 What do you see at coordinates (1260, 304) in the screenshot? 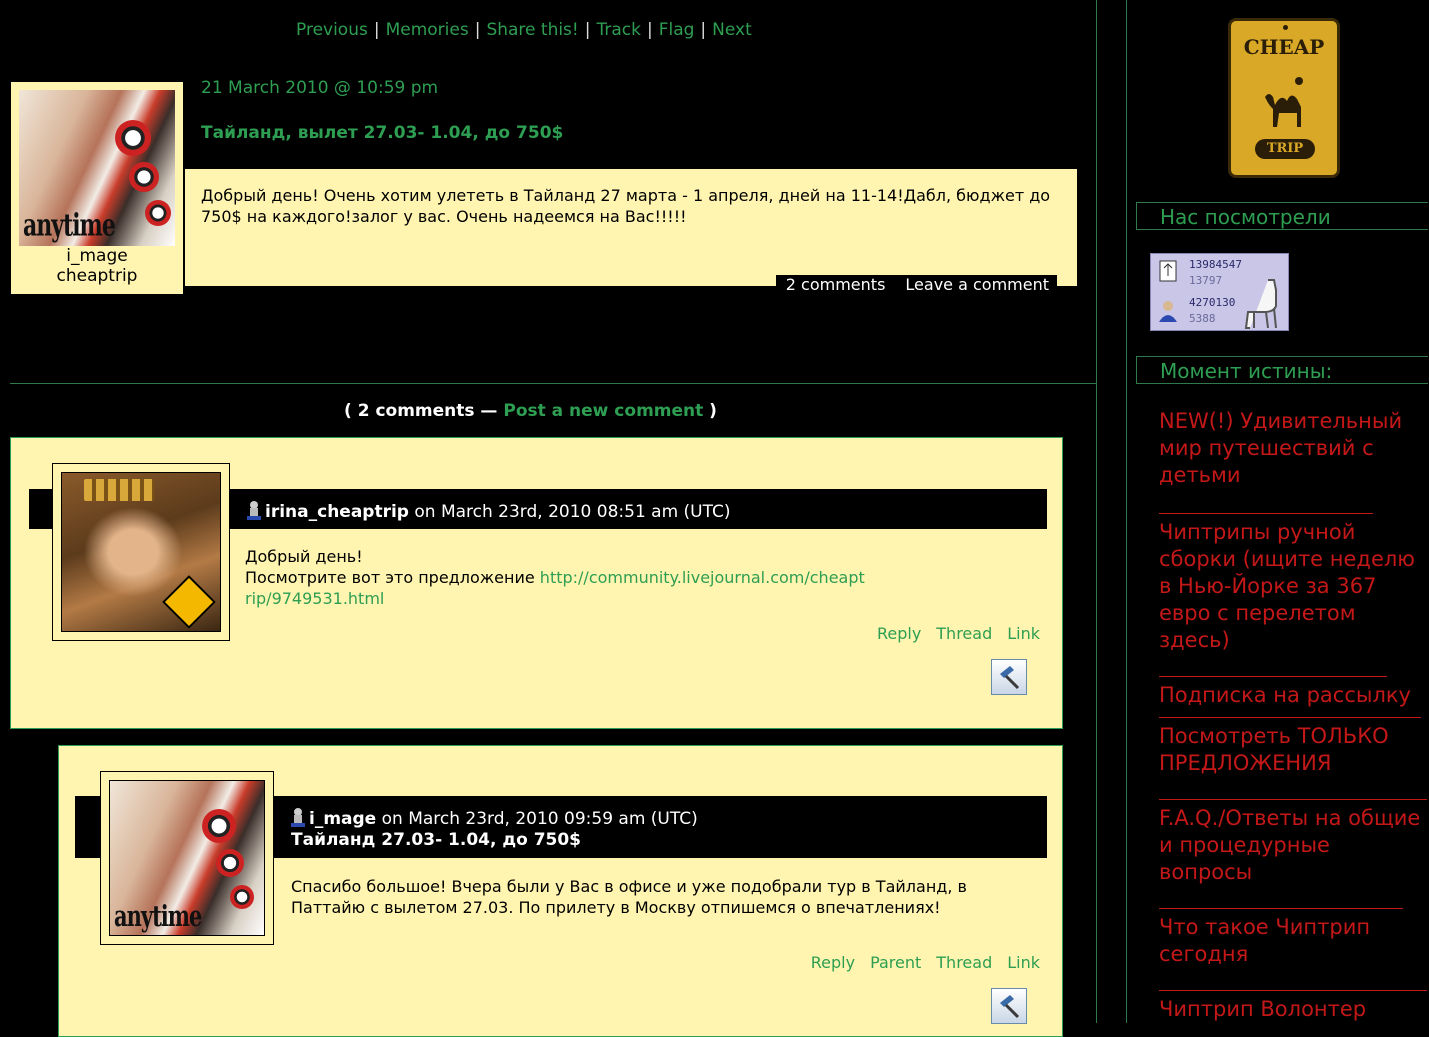
I see `llama-icon` at bounding box center [1260, 304].